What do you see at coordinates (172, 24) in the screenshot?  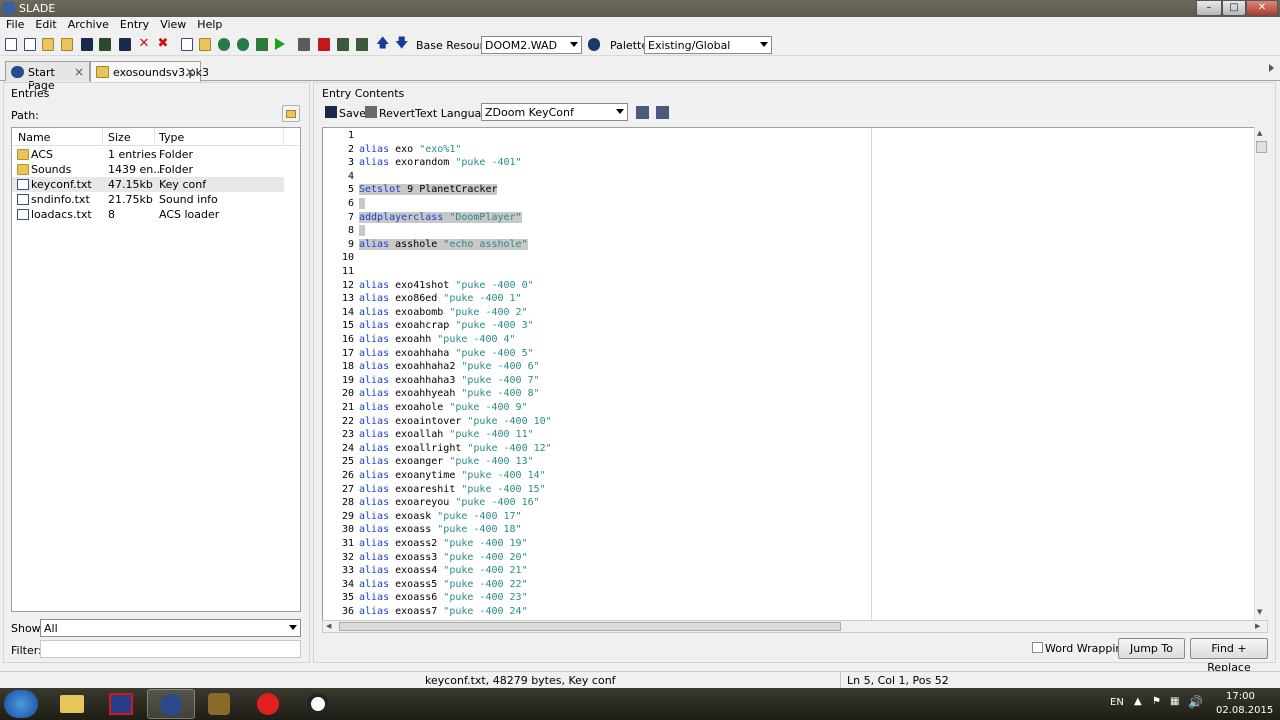 I see `menu-view: View` at bounding box center [172, 24].